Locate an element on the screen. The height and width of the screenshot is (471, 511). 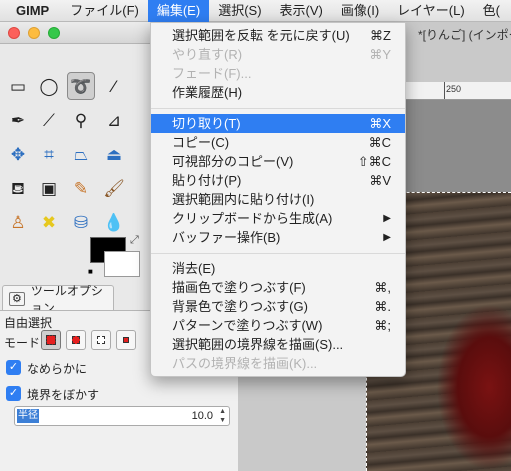
menu-item-clear-label: 消去(E) is located at coordinates (194, 268).